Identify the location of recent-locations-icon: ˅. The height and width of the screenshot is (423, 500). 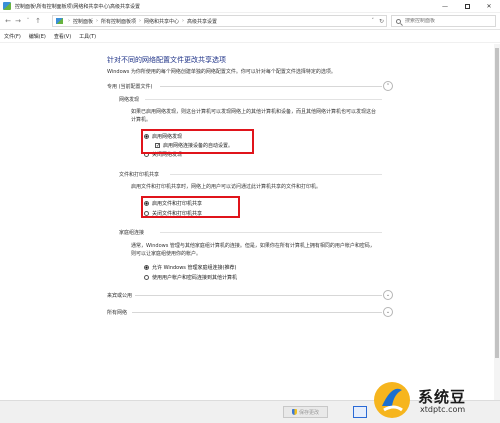
(28, 21).